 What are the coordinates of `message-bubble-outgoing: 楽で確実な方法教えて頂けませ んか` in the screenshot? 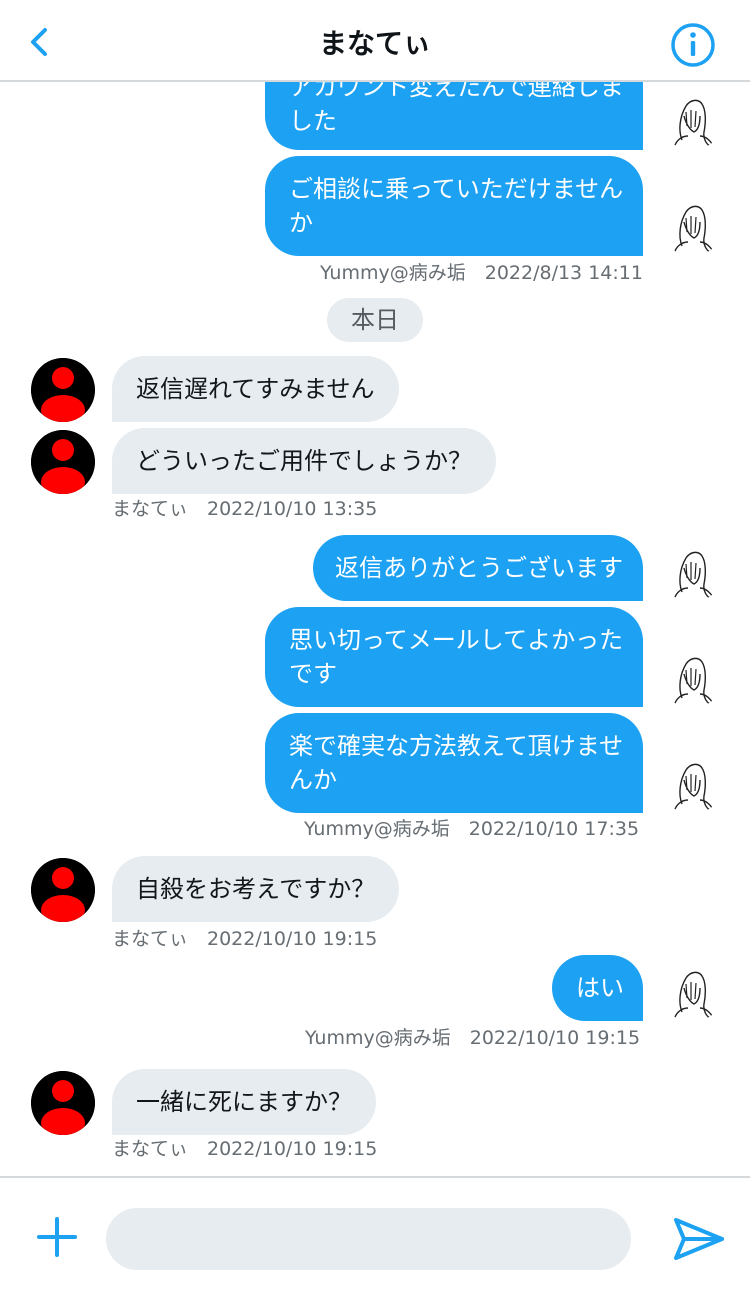 It's located at (454, 763).